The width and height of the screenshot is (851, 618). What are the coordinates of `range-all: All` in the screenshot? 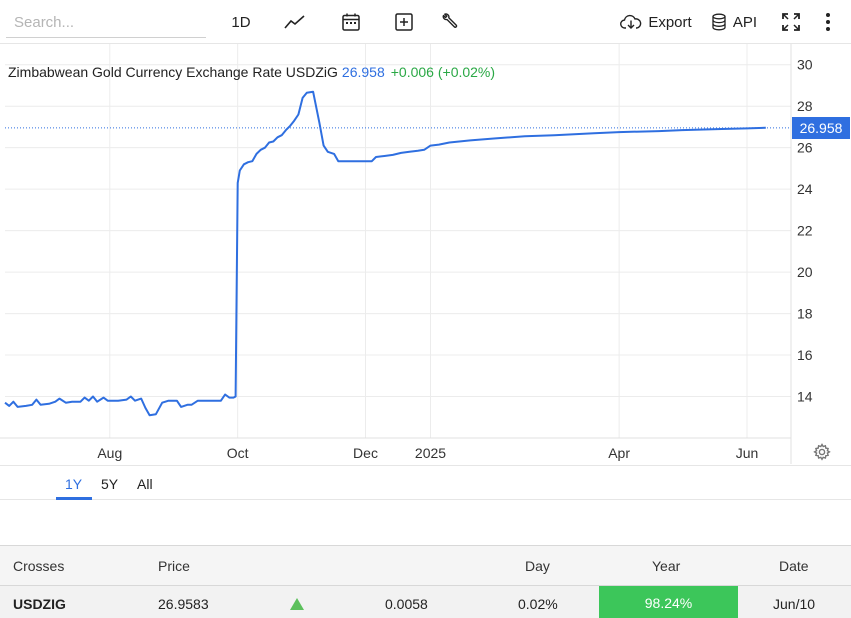 It's located at (145, 484).